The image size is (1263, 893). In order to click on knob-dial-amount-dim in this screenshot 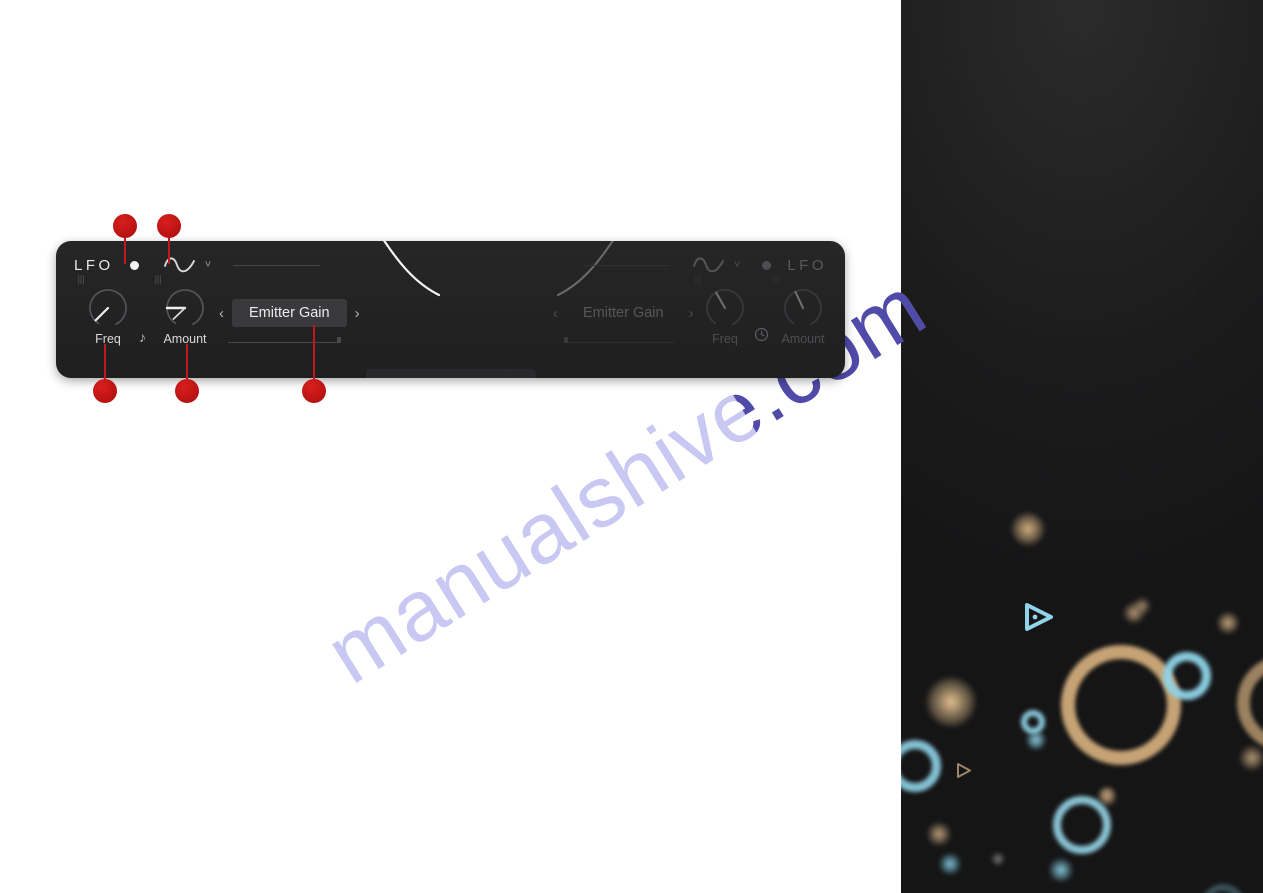, I will do `click(803, 308)`.